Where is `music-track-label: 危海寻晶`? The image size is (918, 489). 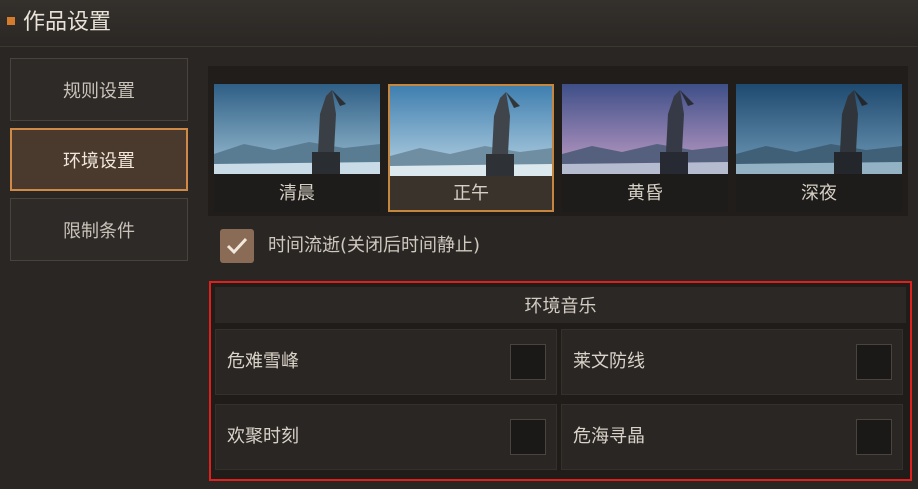 music-track-label: 危海寻晶 is located at coordinates (609, 436).